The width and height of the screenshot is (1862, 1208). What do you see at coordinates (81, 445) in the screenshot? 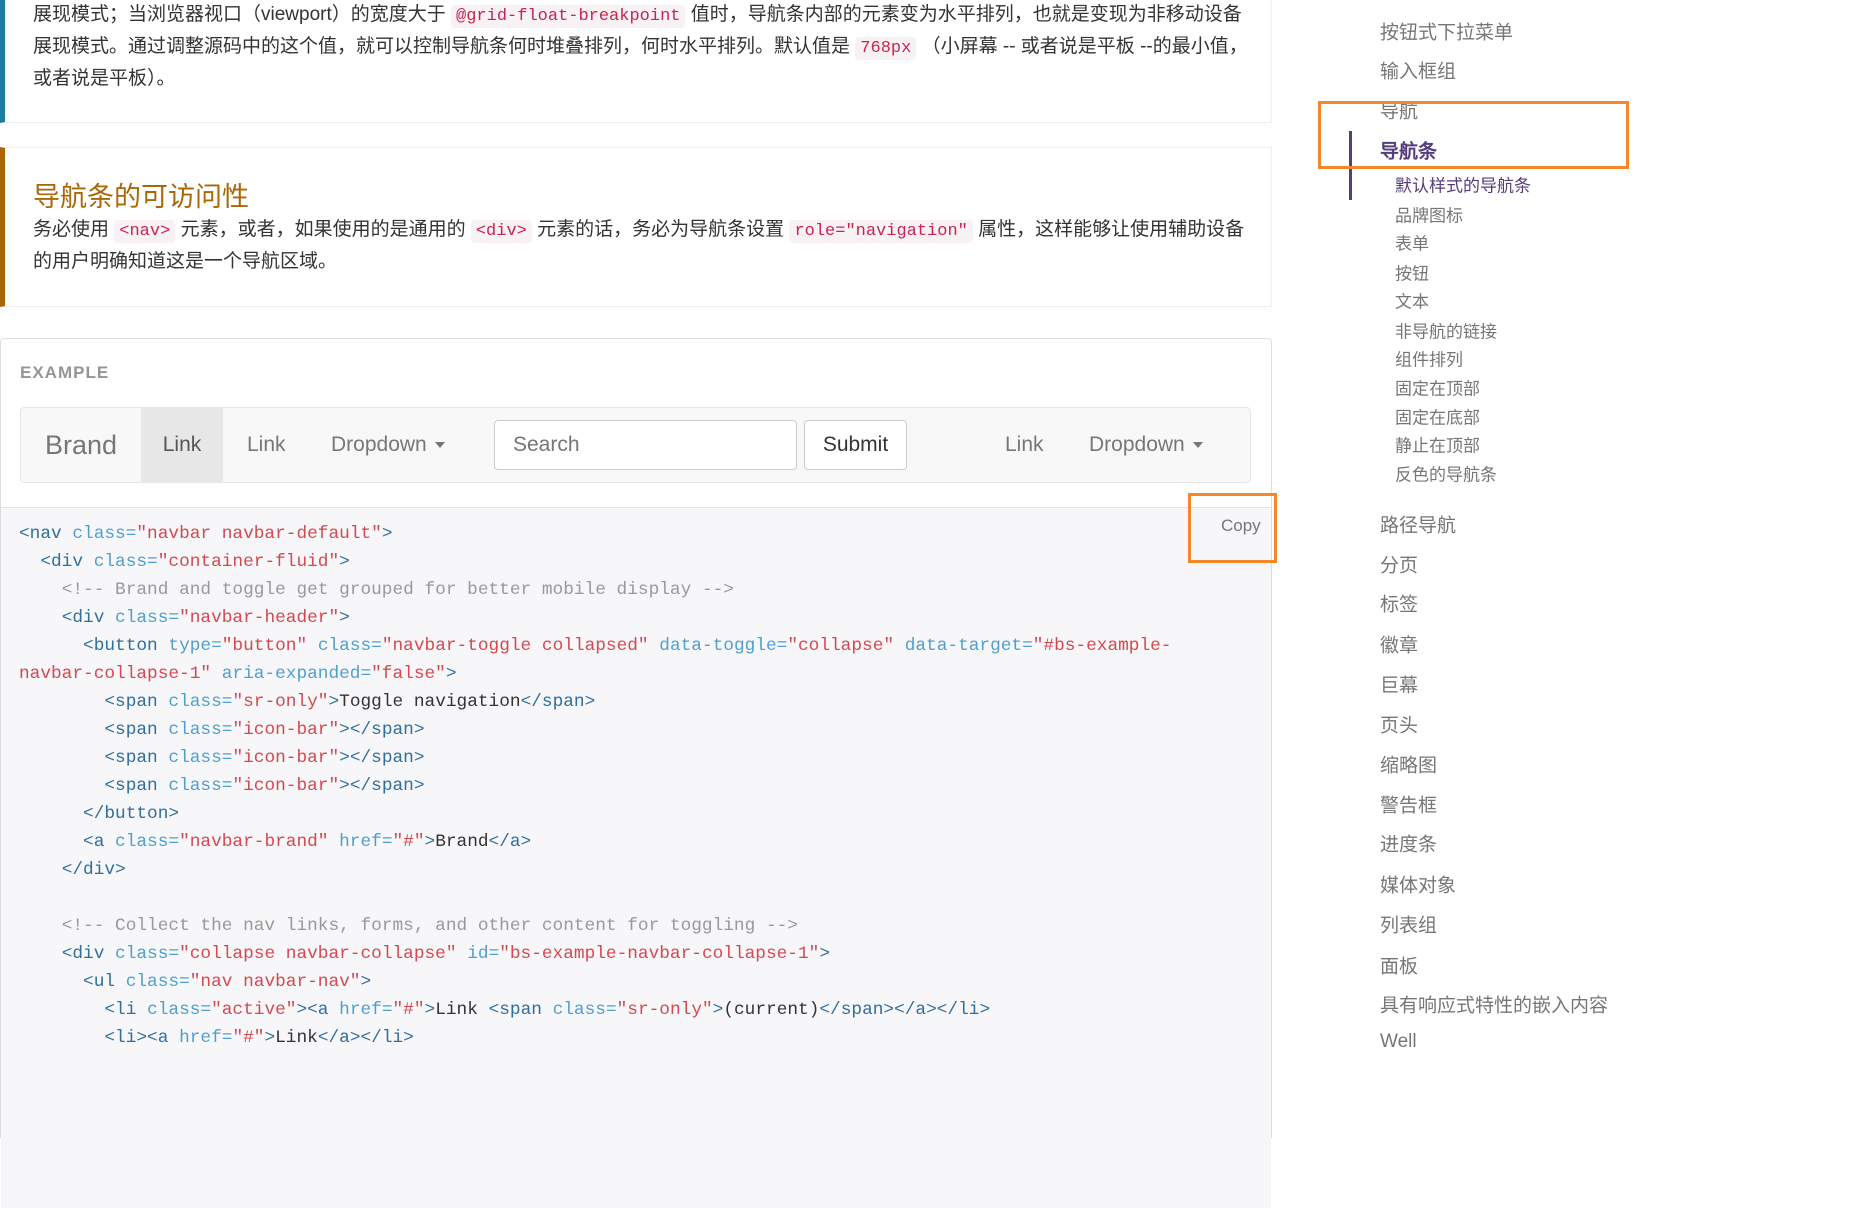
I see `navbar-brand: Brand` at bounding box center [81, 445].